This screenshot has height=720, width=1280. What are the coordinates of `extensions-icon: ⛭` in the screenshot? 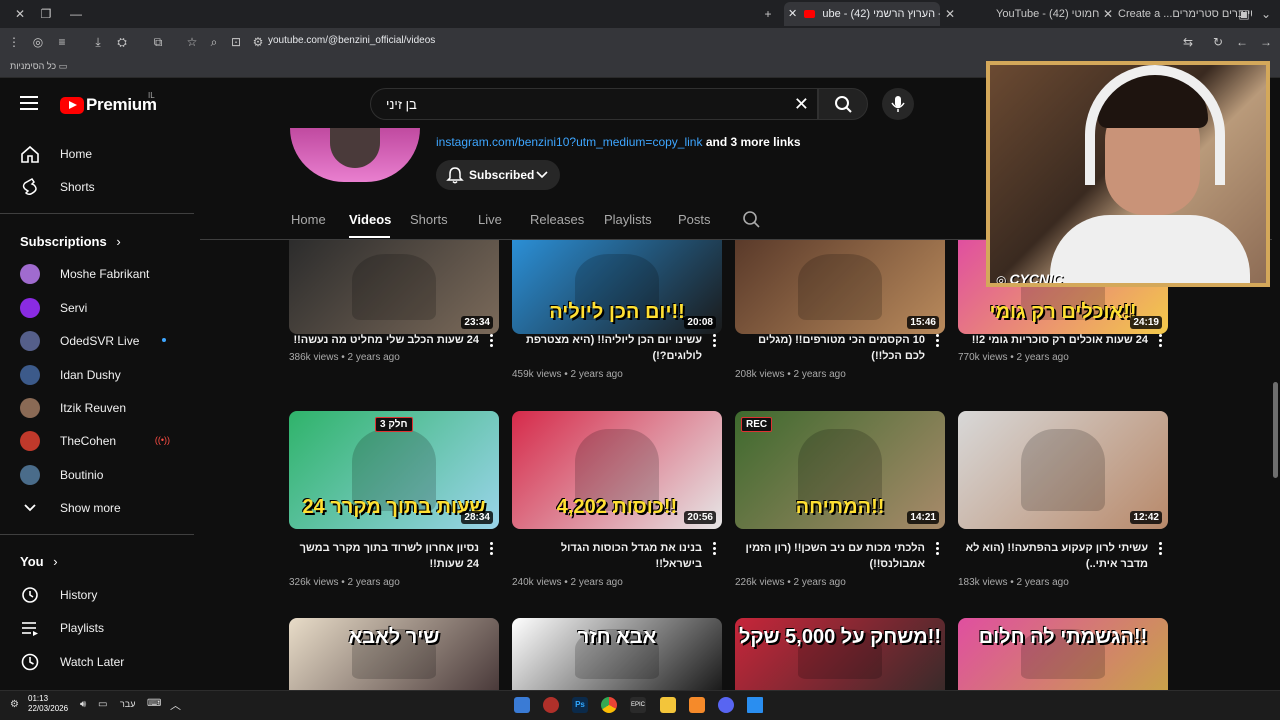 It's located at (122, 42).